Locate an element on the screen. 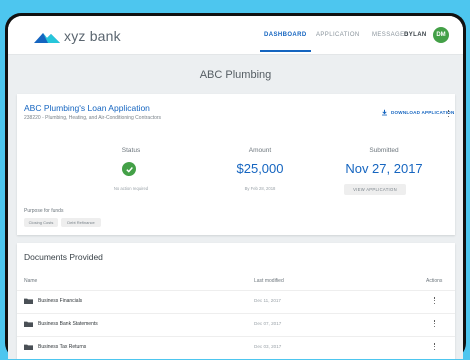 The image size is (470, 360). status-label: Status is located at coordinates (131, 150).